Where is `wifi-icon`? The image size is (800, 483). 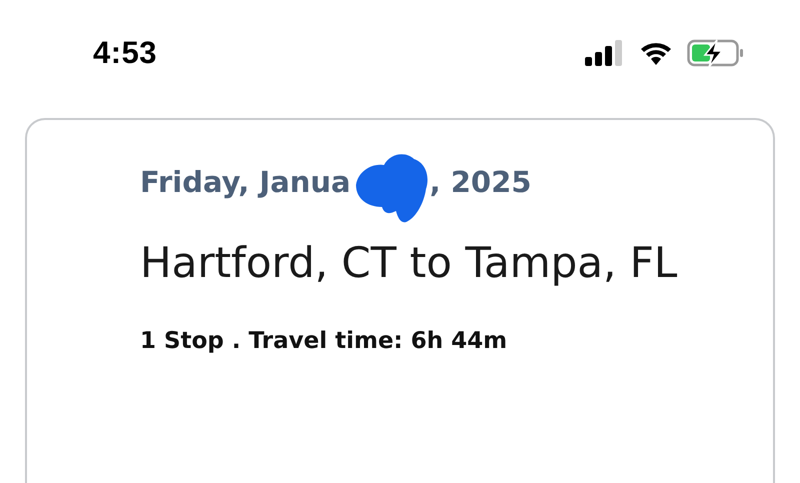
wifi-icon is located at coordinates (656, 53).